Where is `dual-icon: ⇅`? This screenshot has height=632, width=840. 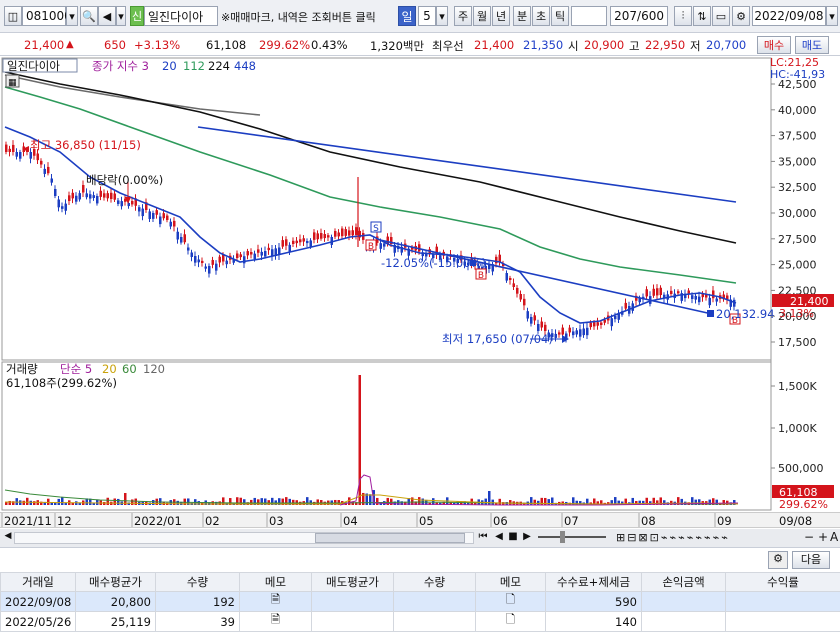
dual-icon: ⇅ is located at coordinates (702, 16).